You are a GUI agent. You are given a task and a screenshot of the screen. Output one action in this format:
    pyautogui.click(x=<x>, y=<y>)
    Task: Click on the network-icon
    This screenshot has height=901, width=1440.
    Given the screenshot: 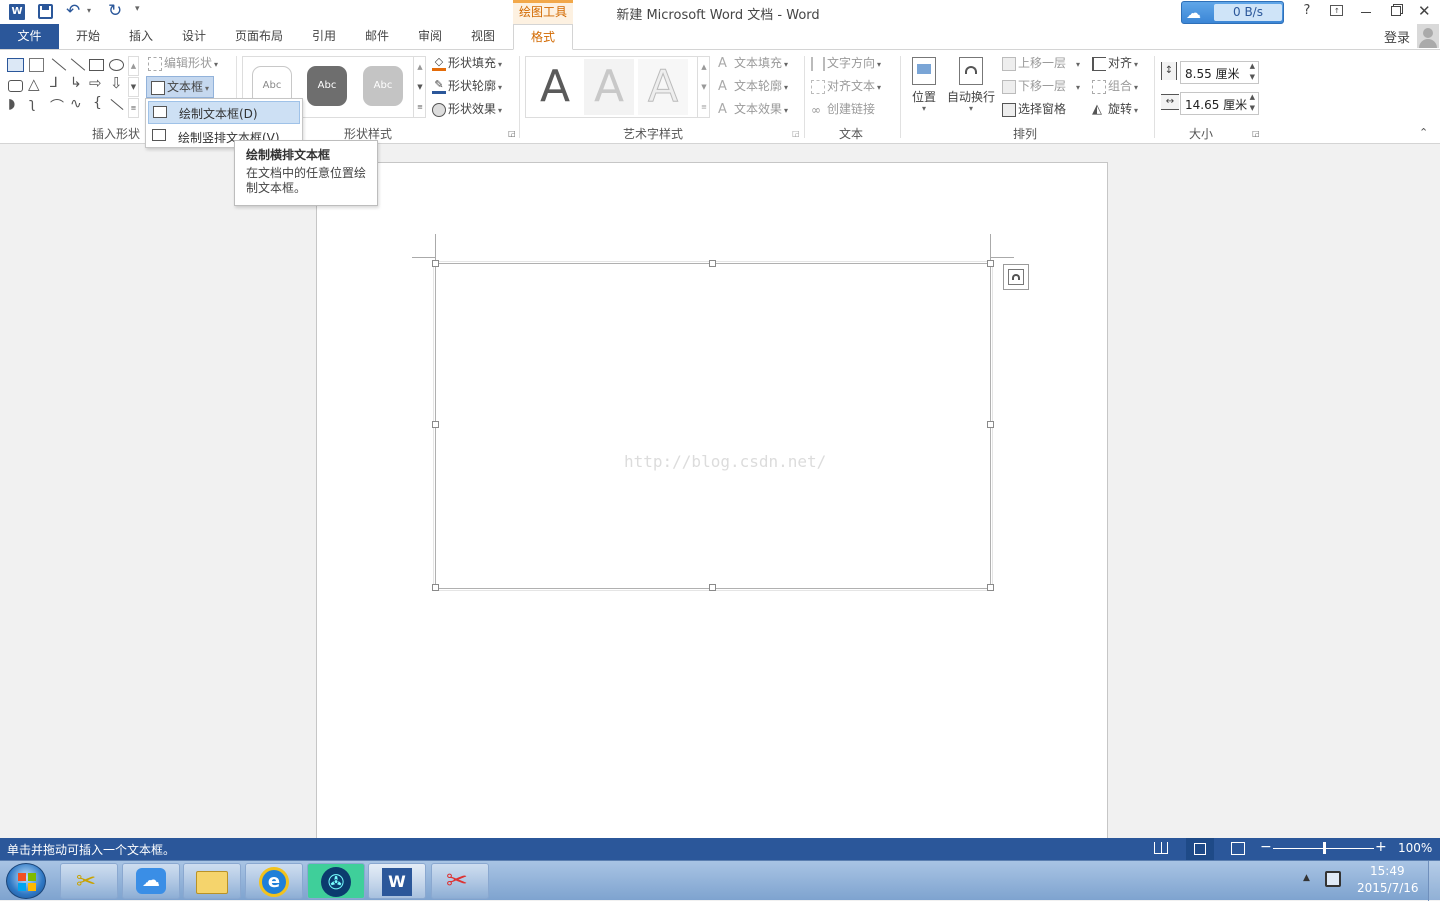 What is the action you would take?
    pyautogui.click(x=1333, y=879)
    